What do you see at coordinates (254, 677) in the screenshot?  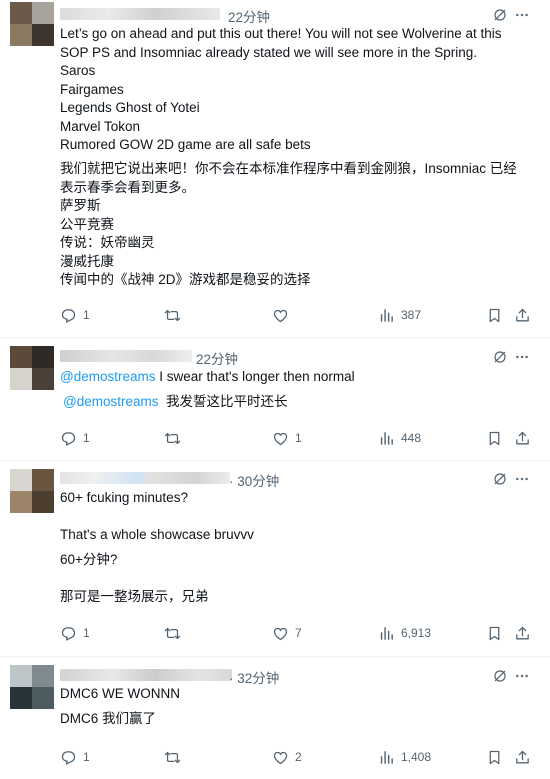 I see `post-time: · 32分钟` at bounding box center [254, 677].